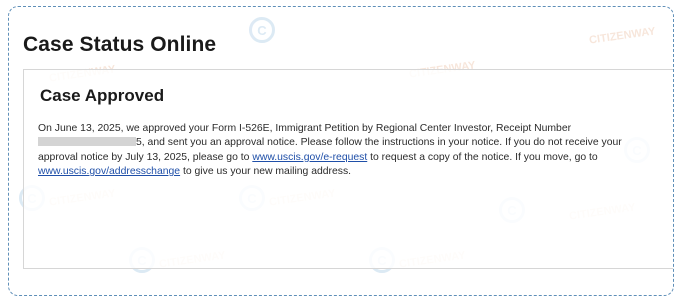 The height and width of the screenshot is (303, 678). I want to click on watermark: C, so click(262, 30).